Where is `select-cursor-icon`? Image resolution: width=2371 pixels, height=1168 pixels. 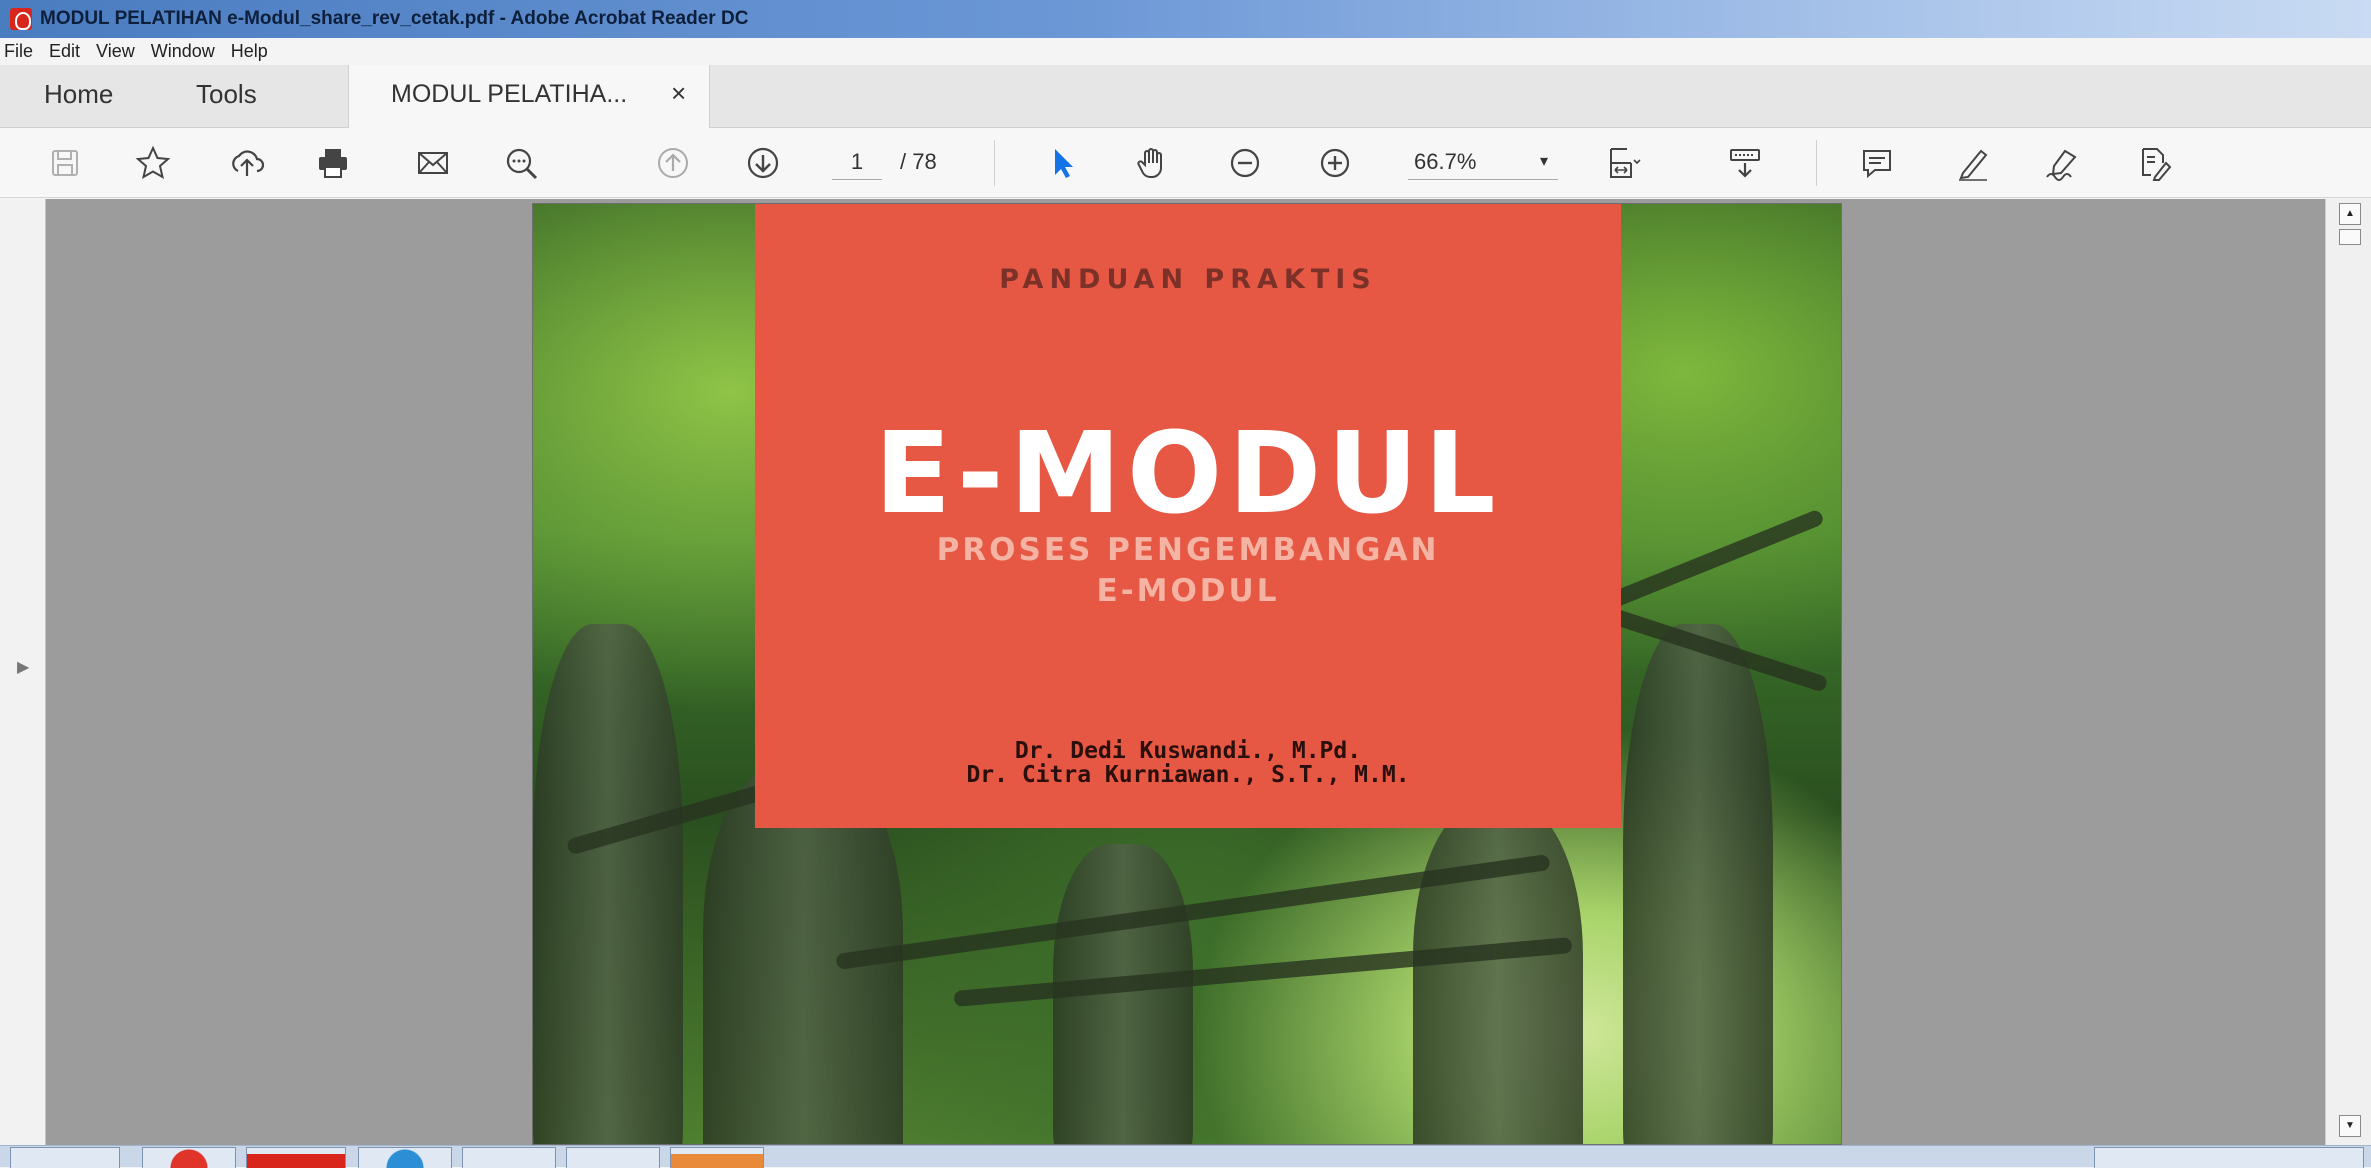 select-cursor-icon is located at coordinates (1063, 163).